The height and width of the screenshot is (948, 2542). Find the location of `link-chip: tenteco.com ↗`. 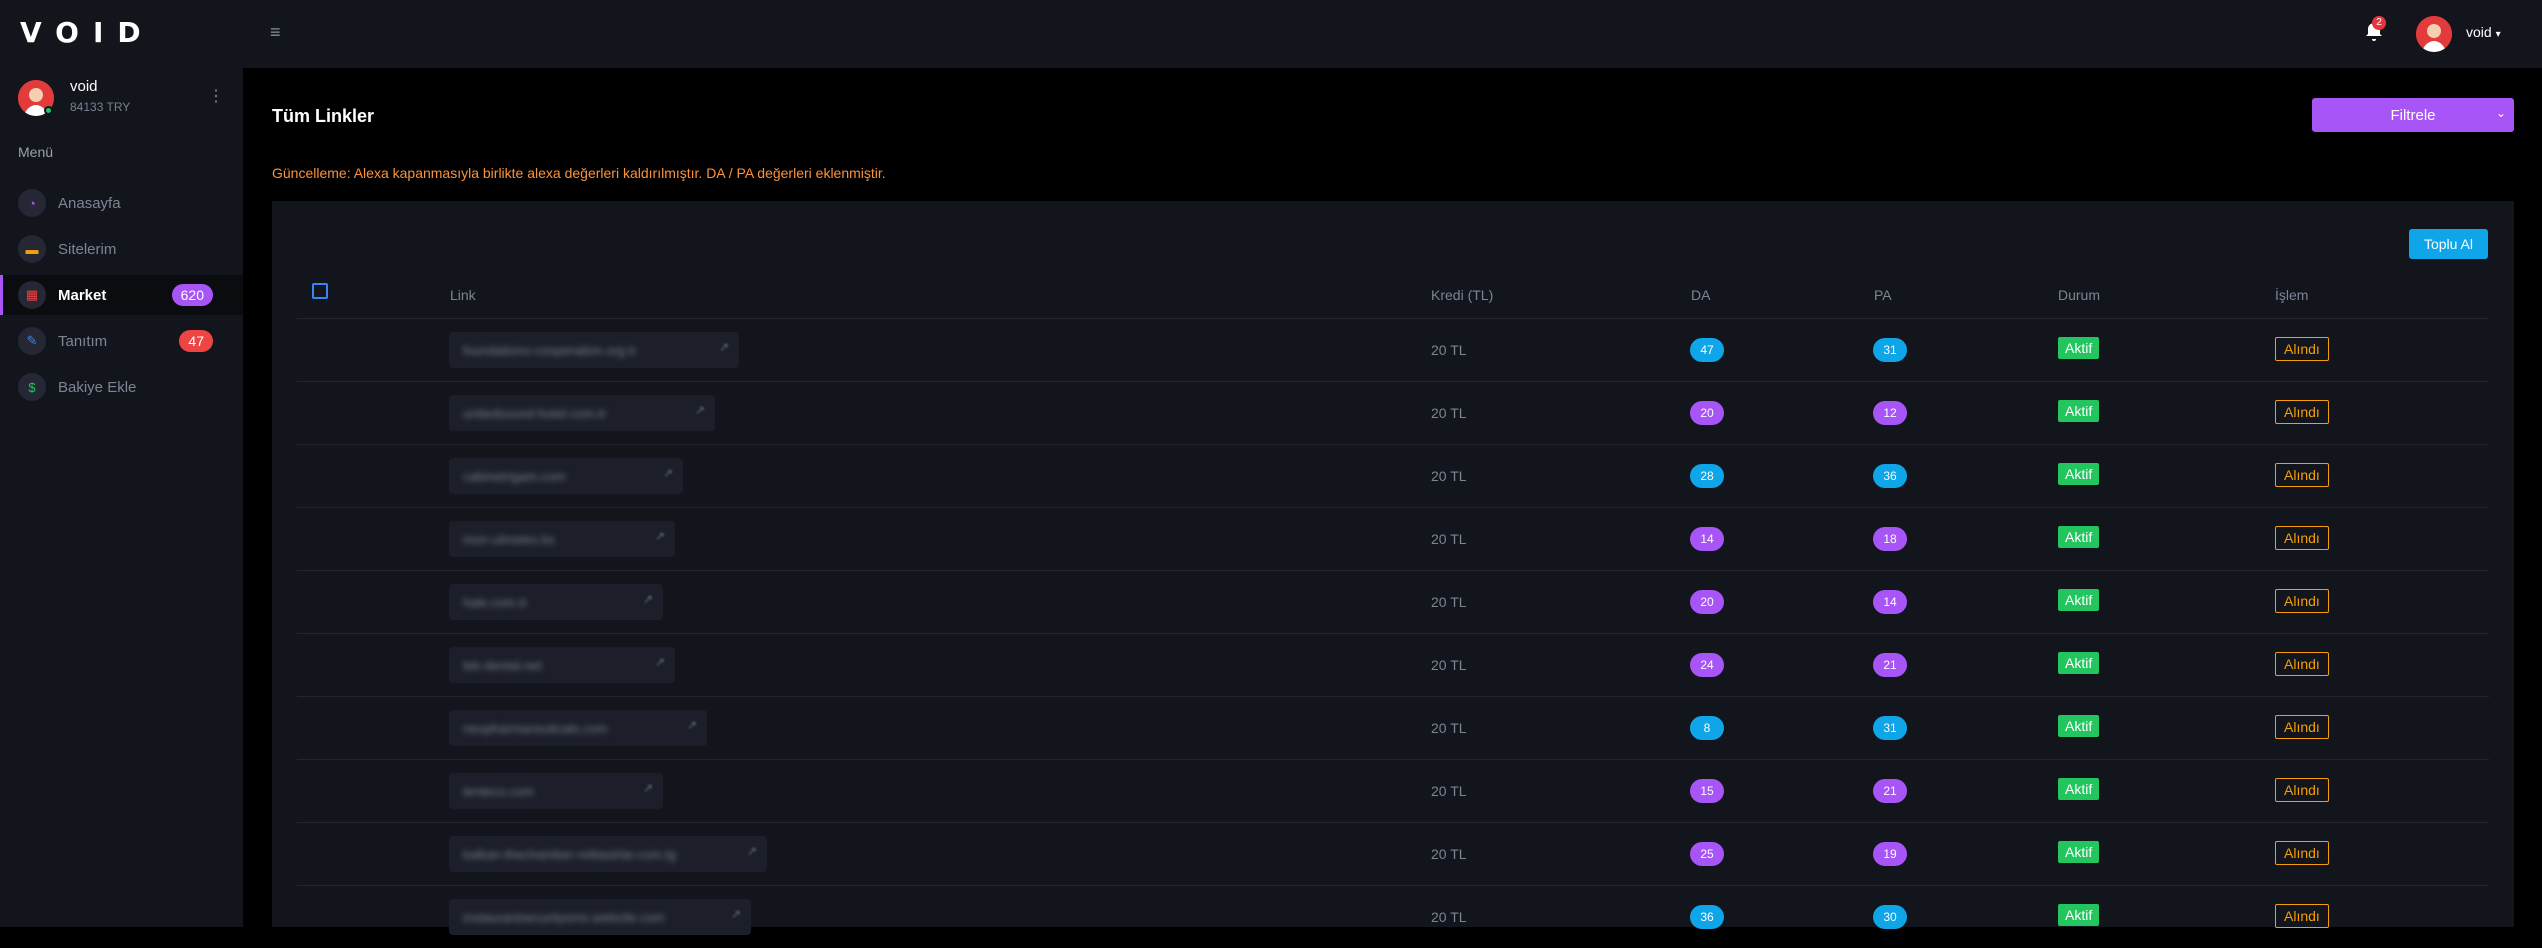

link-chip: tenteco.com ↗ is located at coordinates (556, 791).